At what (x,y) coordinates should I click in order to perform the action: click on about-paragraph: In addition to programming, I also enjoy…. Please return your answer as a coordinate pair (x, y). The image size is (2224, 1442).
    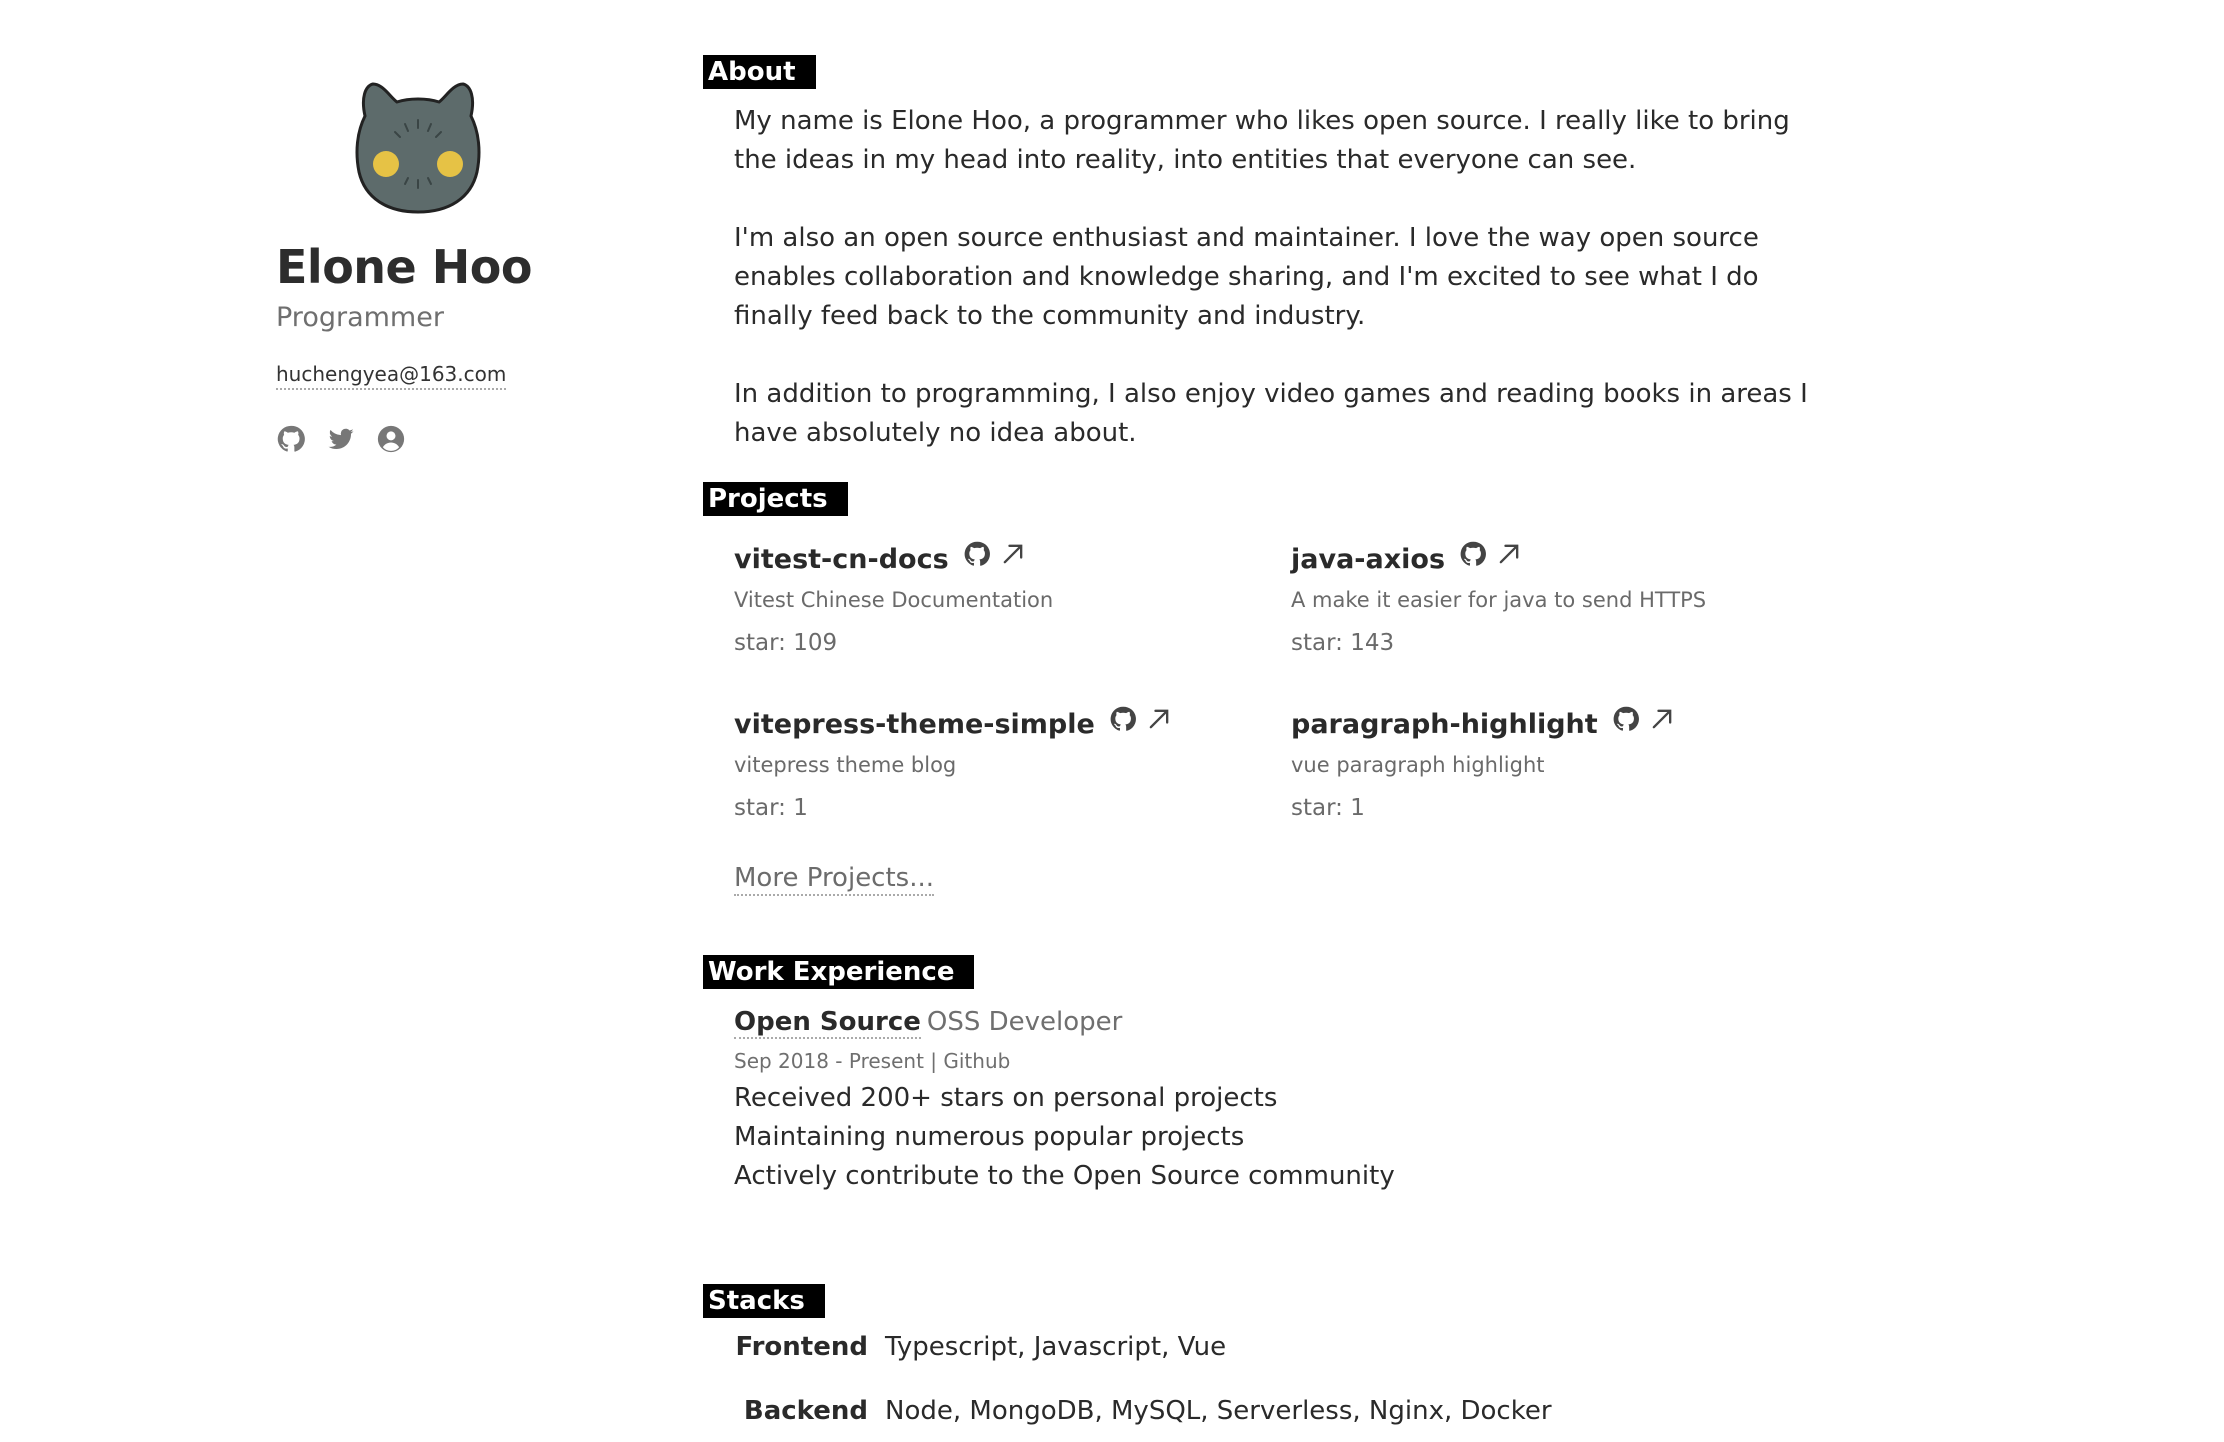
    Looking at the image, I should click on (1271, 413).